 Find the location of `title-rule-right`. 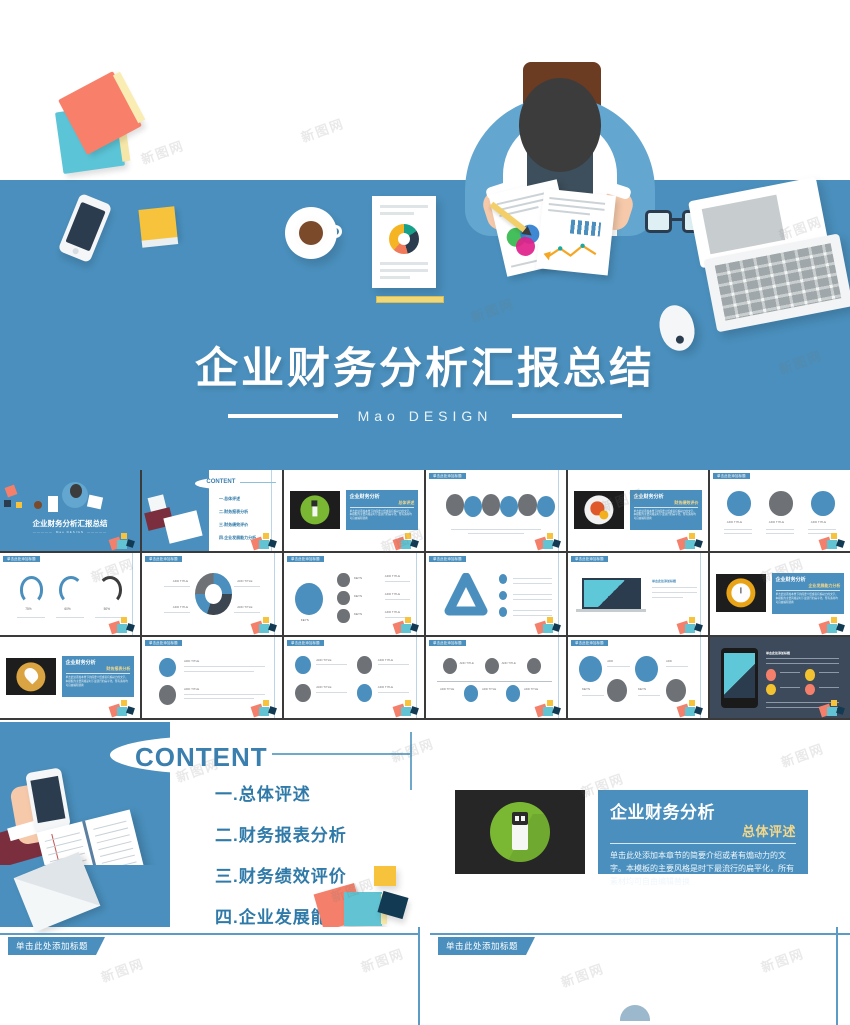

title-rule-right is located at coordinates (567, 416).